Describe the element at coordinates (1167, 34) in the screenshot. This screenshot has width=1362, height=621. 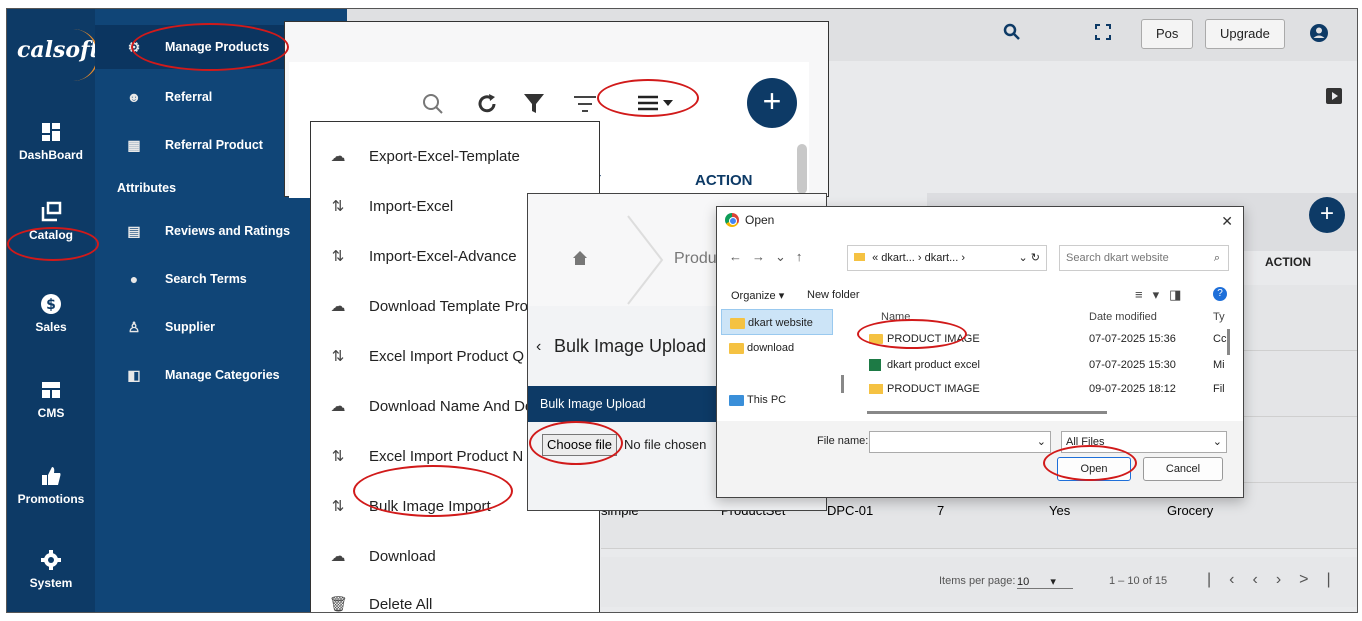
I see `pos-button: Pos` at that location.